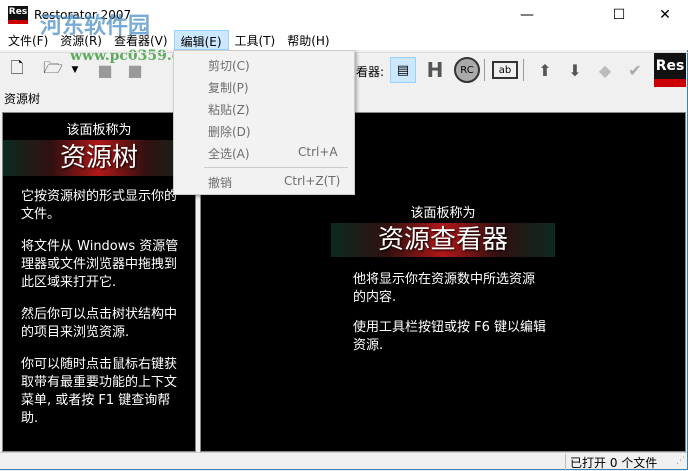  Describe the element at coordinates (443, 213) in the screenshot. I see `viewer-intro: 该面板称为` at that location.